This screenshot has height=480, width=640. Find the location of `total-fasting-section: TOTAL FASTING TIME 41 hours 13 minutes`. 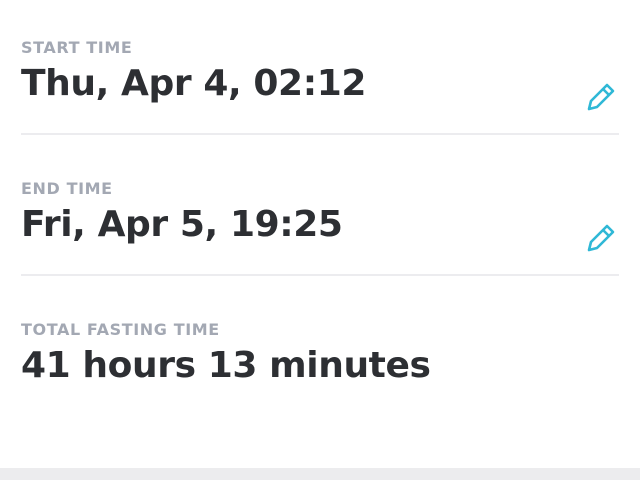

total-fasting-section: TOTAL FASTING TIME 41 hours 13 minutes is located at coordinates (320, 354).